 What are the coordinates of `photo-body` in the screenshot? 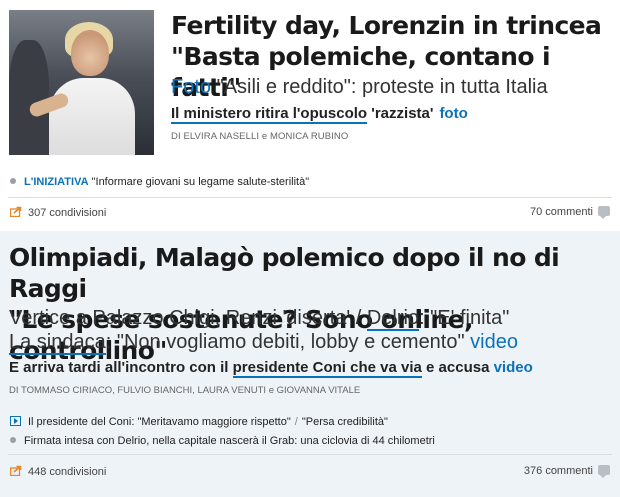 It's located at (92, 116).